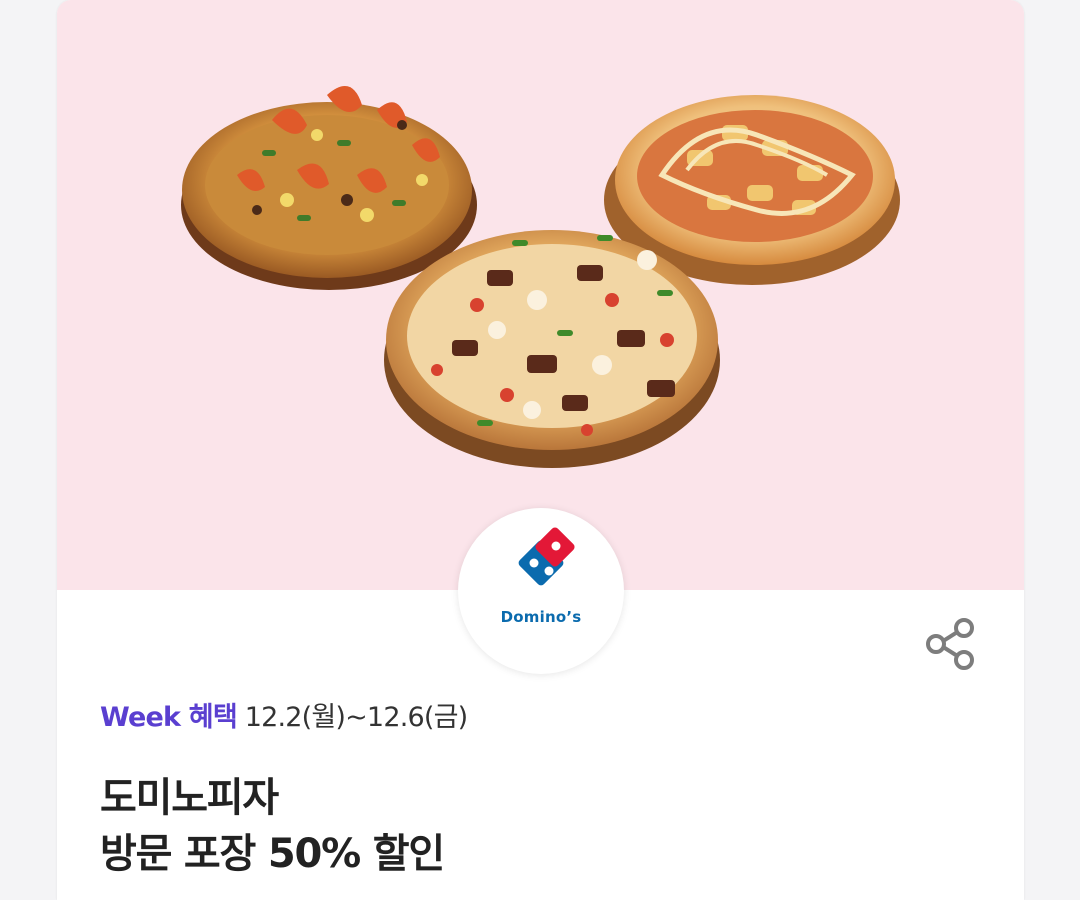 The image size is (1080, 900). I want to click on promo-title-line-1: 도미노피자, so click(189, 798).